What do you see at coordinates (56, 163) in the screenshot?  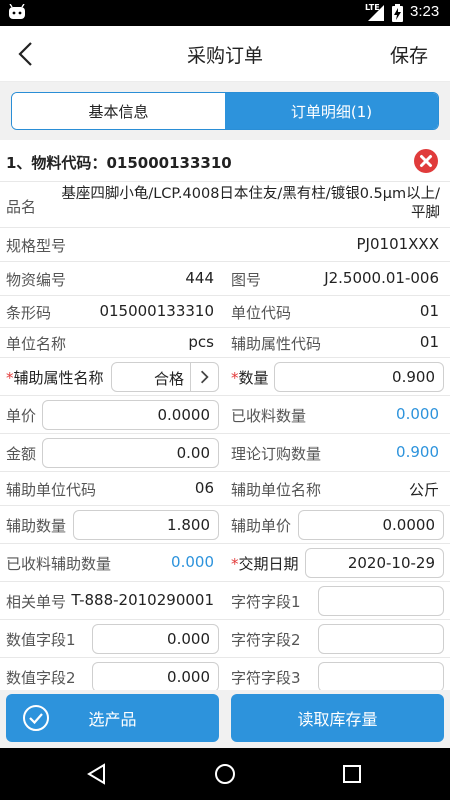 I see `material-code-label: 1、物料代码：` at bounding box center [56, 163].